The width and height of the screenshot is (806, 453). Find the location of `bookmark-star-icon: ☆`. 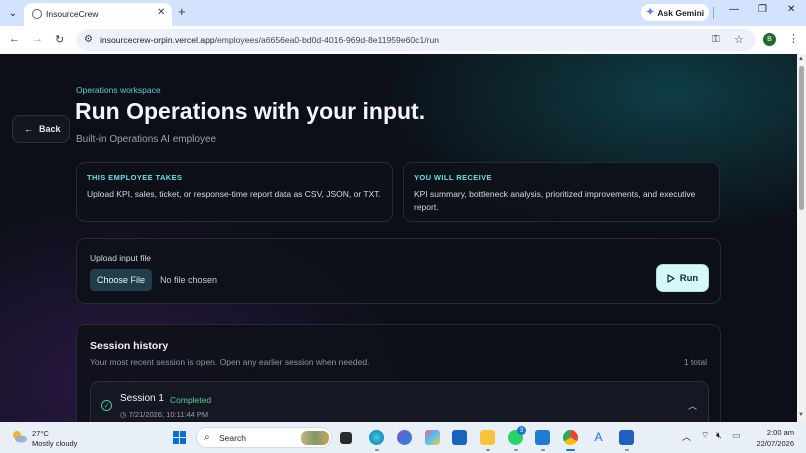

bookmark-star-icon: ☆ is located at coordinates (739, 39).